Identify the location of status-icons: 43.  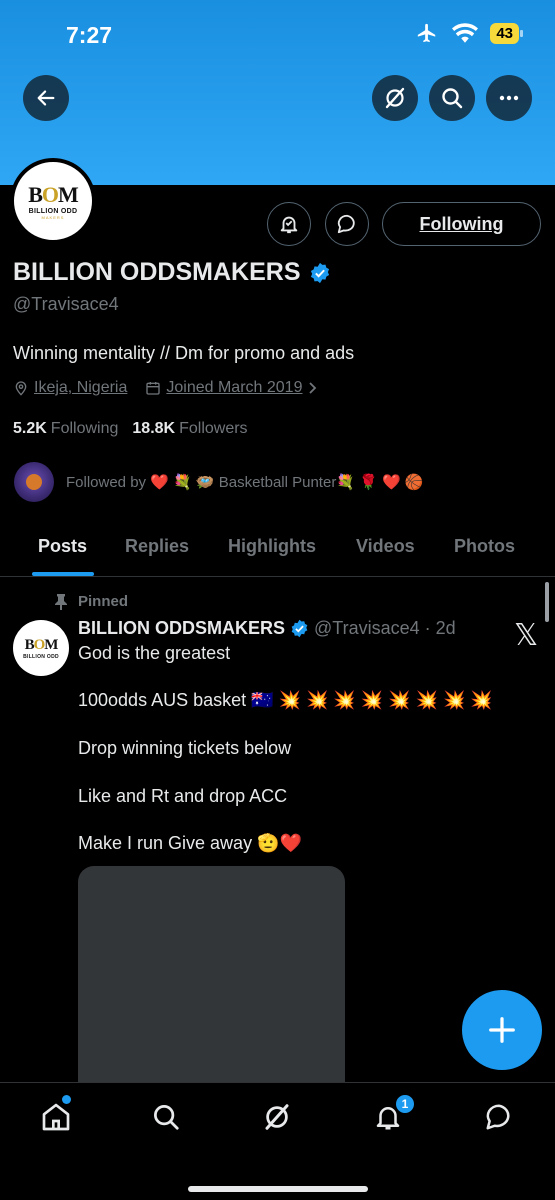
(468, 33).